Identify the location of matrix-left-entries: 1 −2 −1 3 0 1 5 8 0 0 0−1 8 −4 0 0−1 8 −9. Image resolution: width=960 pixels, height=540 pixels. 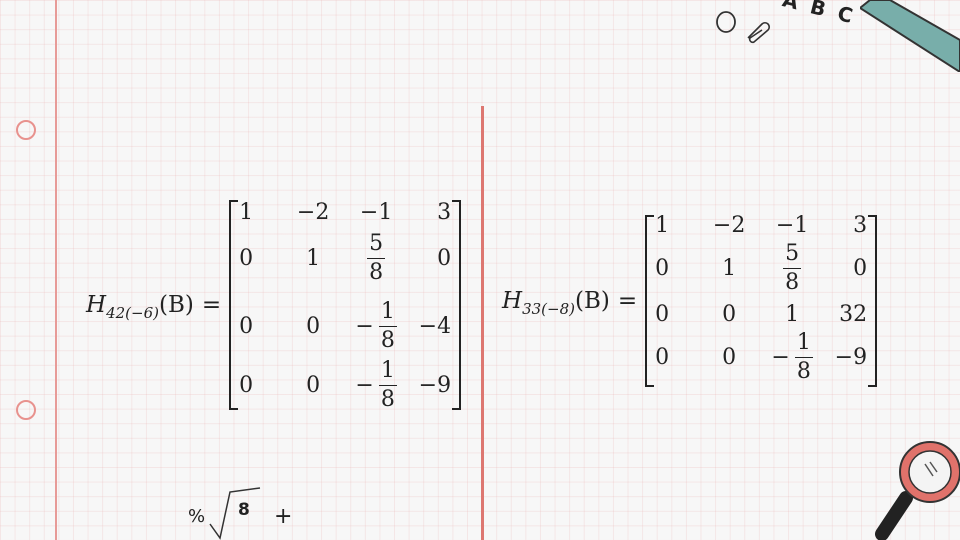
(345, 305).